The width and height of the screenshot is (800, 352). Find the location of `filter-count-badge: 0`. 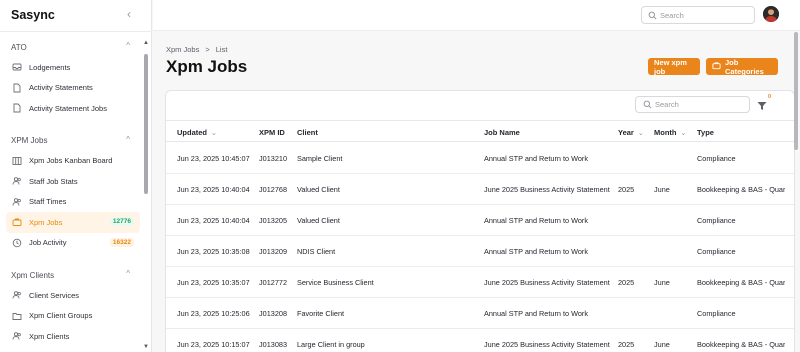

filter-count-badge: 0 is located at coordinates (770, 97).